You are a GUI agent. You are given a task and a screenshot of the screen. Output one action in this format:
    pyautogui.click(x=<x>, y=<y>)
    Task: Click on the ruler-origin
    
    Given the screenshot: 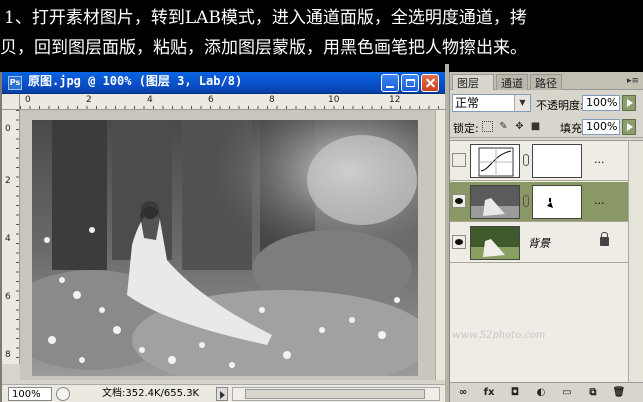 What is the action you would take?
    pyautogui.click(x=11, y=102)
    